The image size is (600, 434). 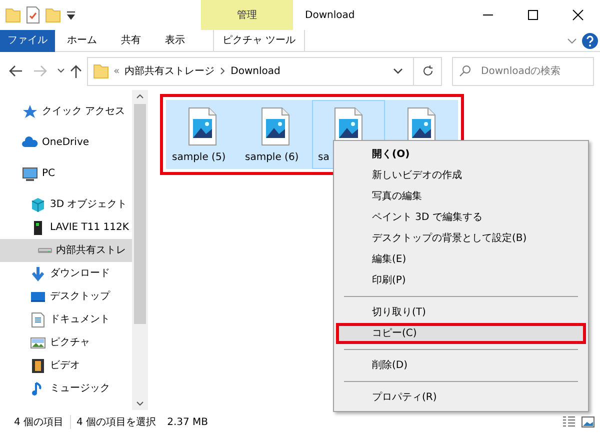 What do you see at coordinates (80, 297) in the screenshot?
I see `sidebar-label: デスクトップ` at bounding box center [80, 297].